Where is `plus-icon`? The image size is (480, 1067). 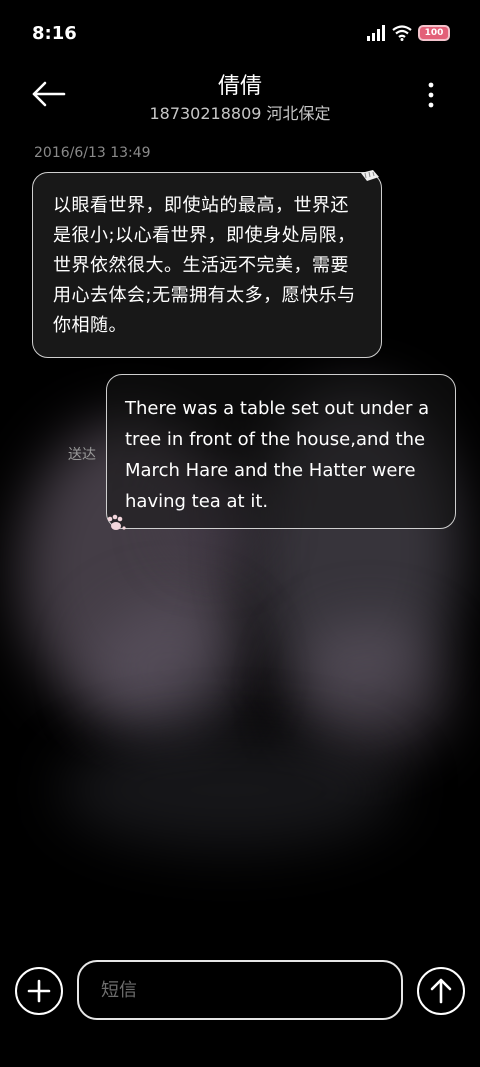 plus-icon is located at coordinates (39, 991).